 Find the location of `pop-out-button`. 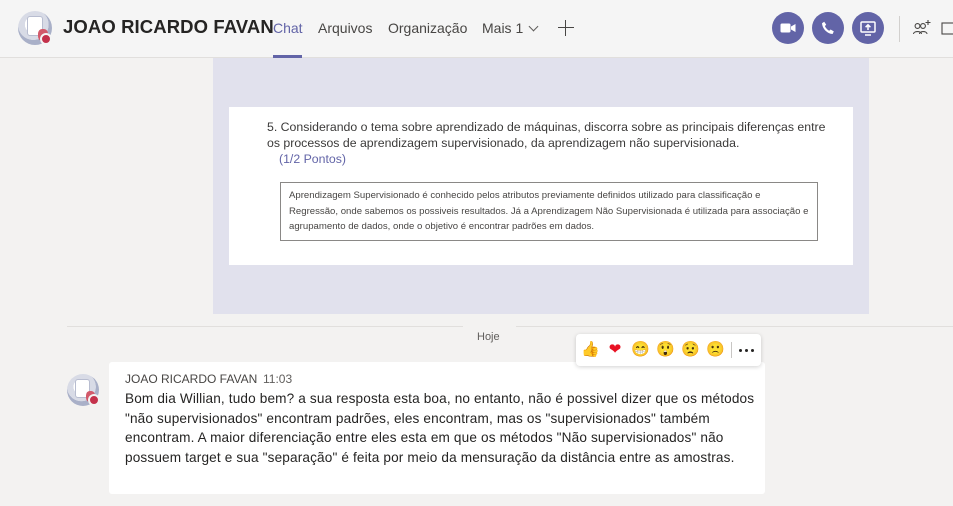

pop-out-button is located at coordinates (947, 28).